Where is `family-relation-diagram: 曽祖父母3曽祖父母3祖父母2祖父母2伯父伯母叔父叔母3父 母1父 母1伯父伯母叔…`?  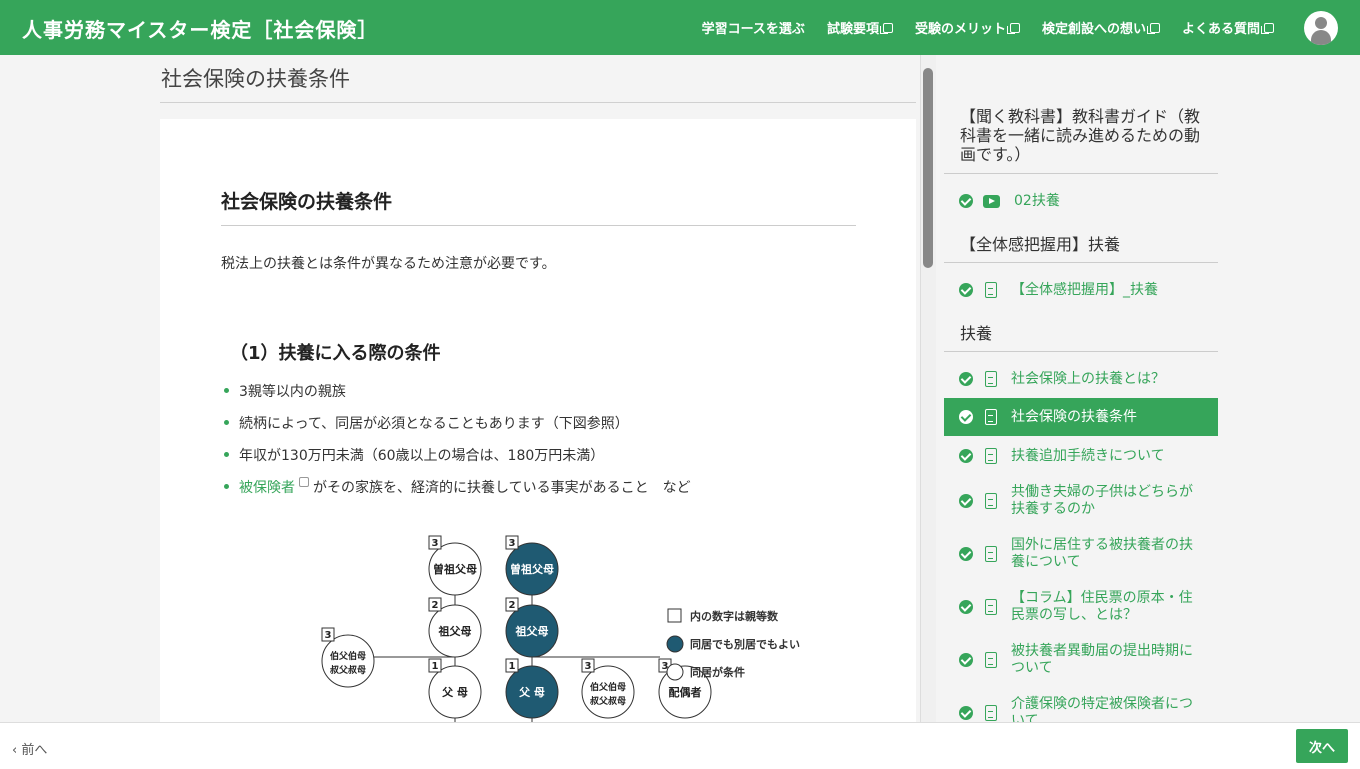 family-relation-diagram: 曽祖父母3曽祖父母3祖父母2祖父母2伯父伯母叔父叔母3父 母1父 母1伯父伯母叔… is located at coordinates (560, 628).